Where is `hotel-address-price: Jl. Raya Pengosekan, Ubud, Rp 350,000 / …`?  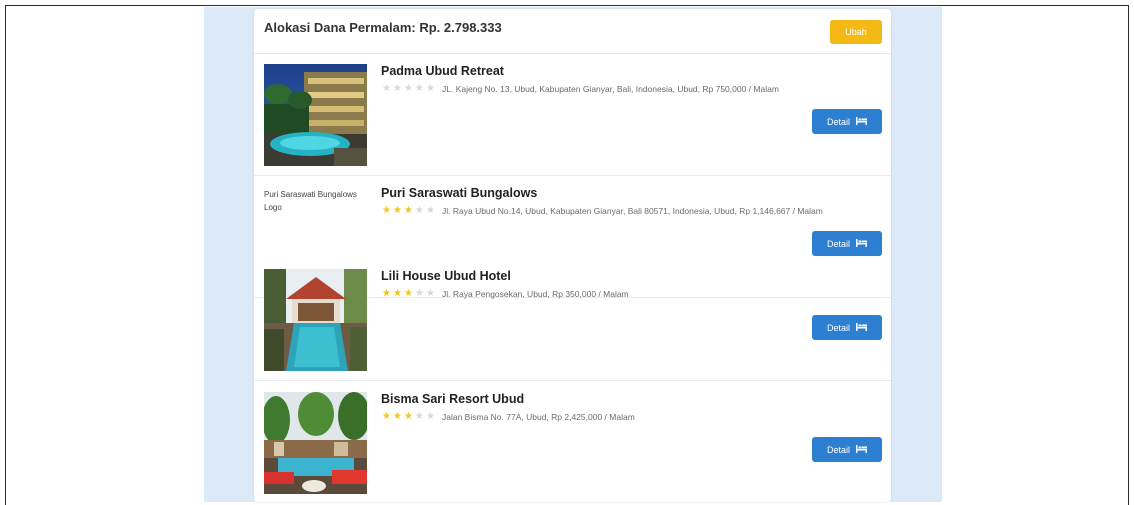 hotel-address-price: Jl. Raya Pengosekan, Ubud, Rp 350,000 / … is located at coordinates (535, 294).